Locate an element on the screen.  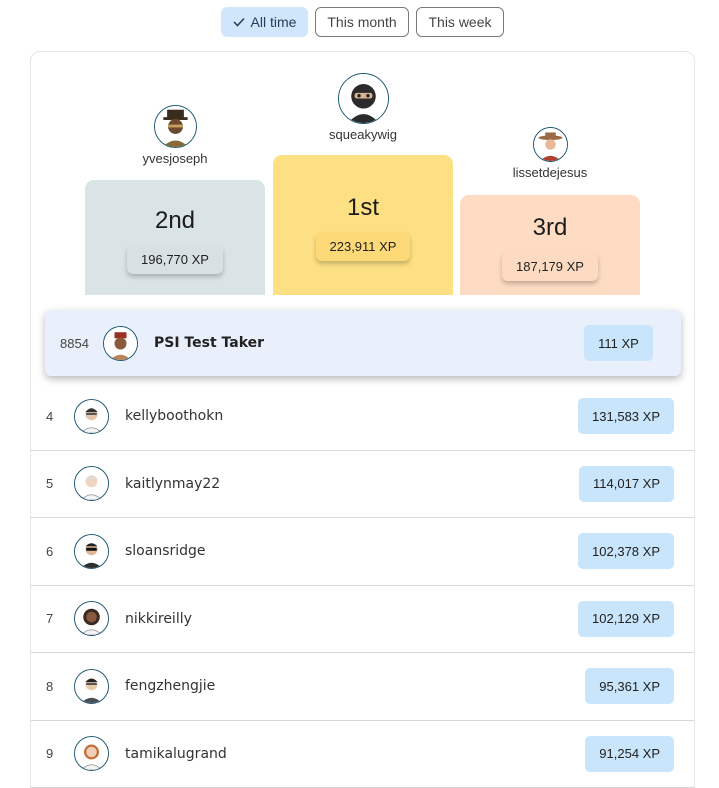
row-xp: 131,583 XP is located at coordinates (626, 416).